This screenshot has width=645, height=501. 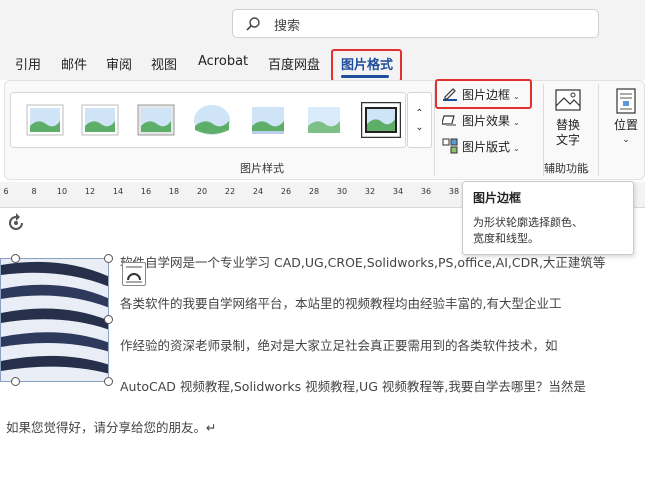 What do you see at coordinates (497, 198) in the screenshot?
I see `tooltip-title: 图片边框` at bounding box center [497, 198].